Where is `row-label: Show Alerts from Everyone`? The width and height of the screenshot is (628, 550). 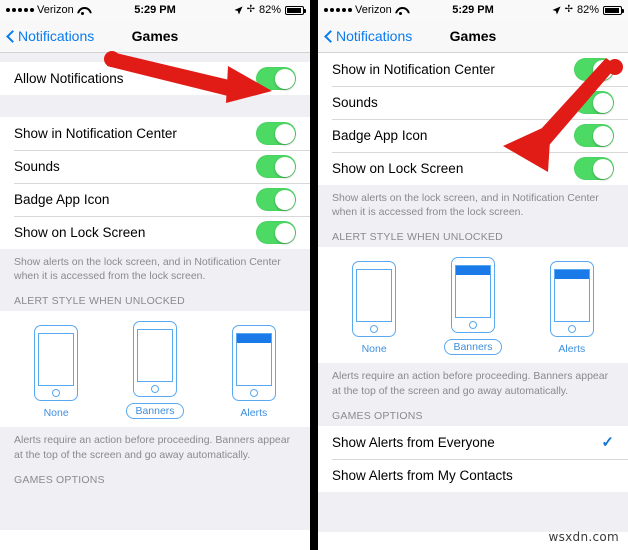
row-label: Show Alerts from Everyone is located at coordinates (413, 442).